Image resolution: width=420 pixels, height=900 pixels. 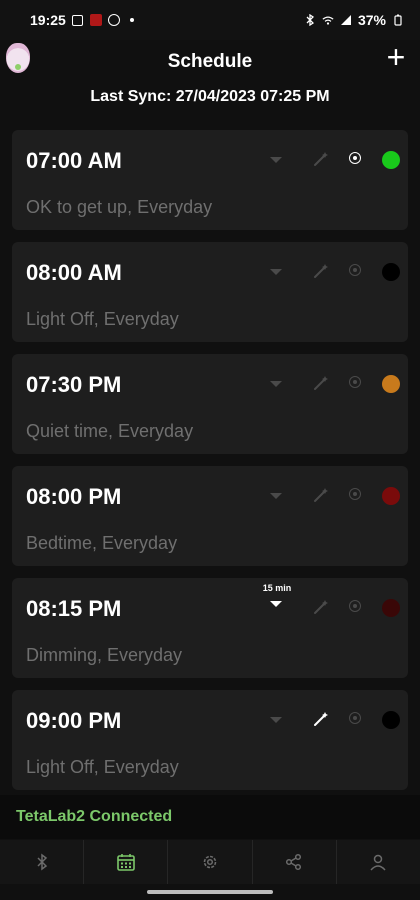 What do you see at coordinates (210, 740) in the screenshot?
I see `schedule-card: 09:00 PM Light Off, Everyday` at bounding box center [210, 740].